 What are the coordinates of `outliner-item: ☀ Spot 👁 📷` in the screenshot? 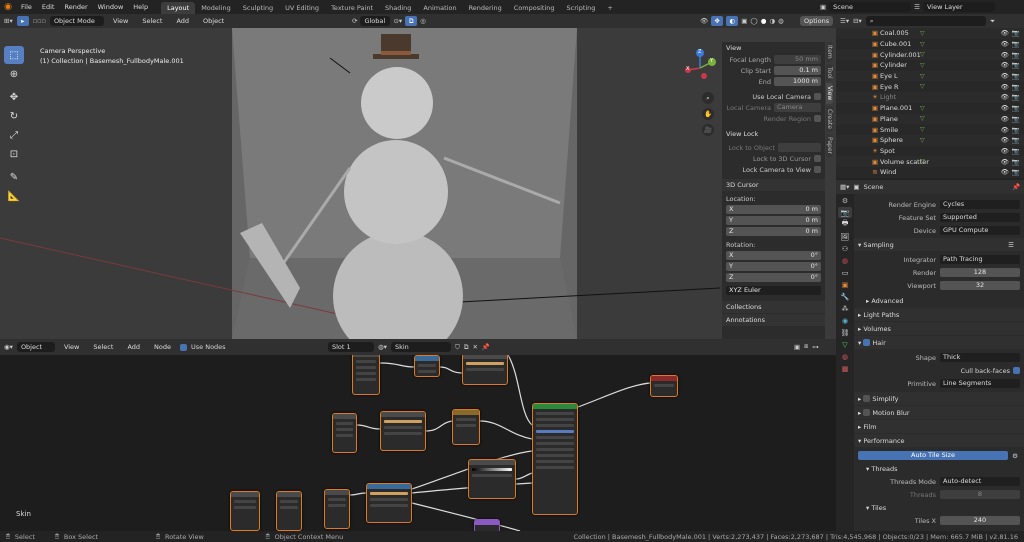 It's located at (930, 151).